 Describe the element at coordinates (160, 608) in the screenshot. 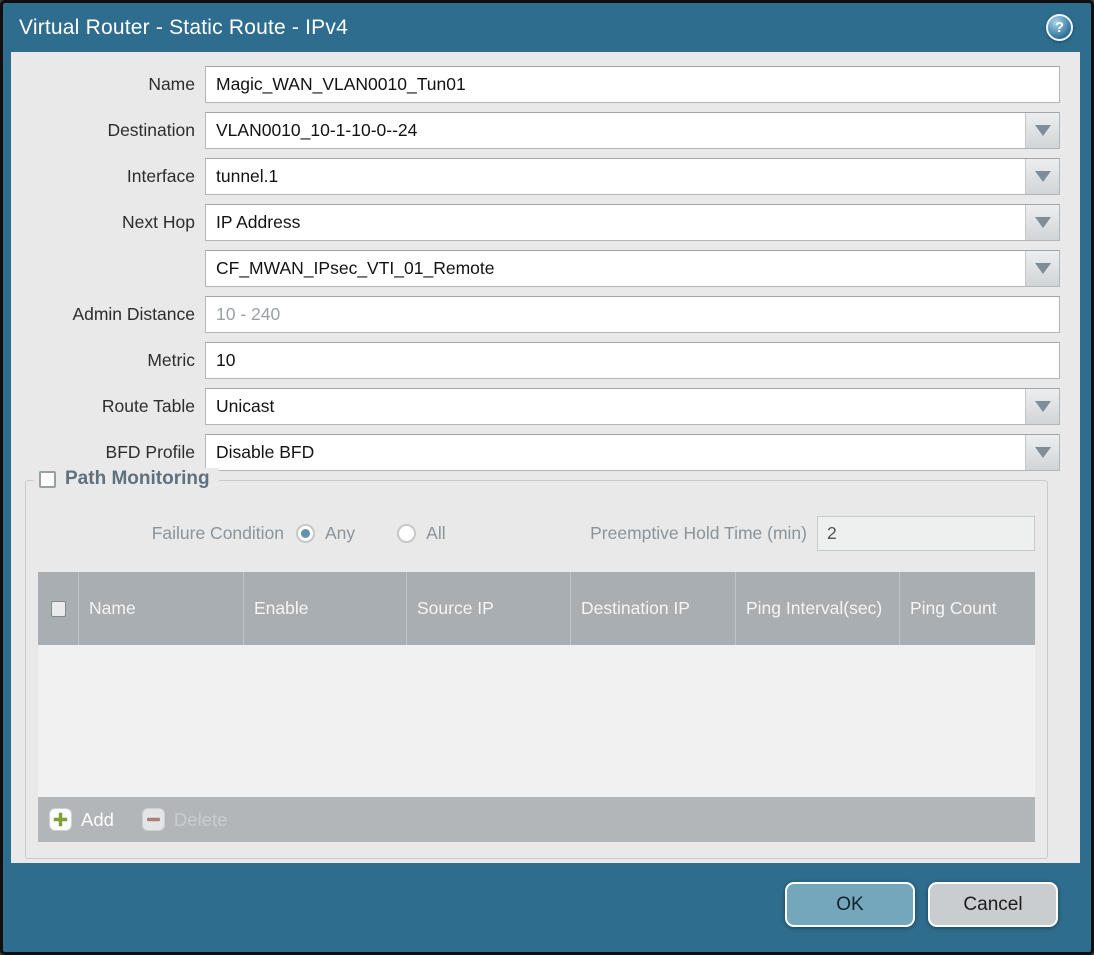

I see `column-header-name: Name` at that location.